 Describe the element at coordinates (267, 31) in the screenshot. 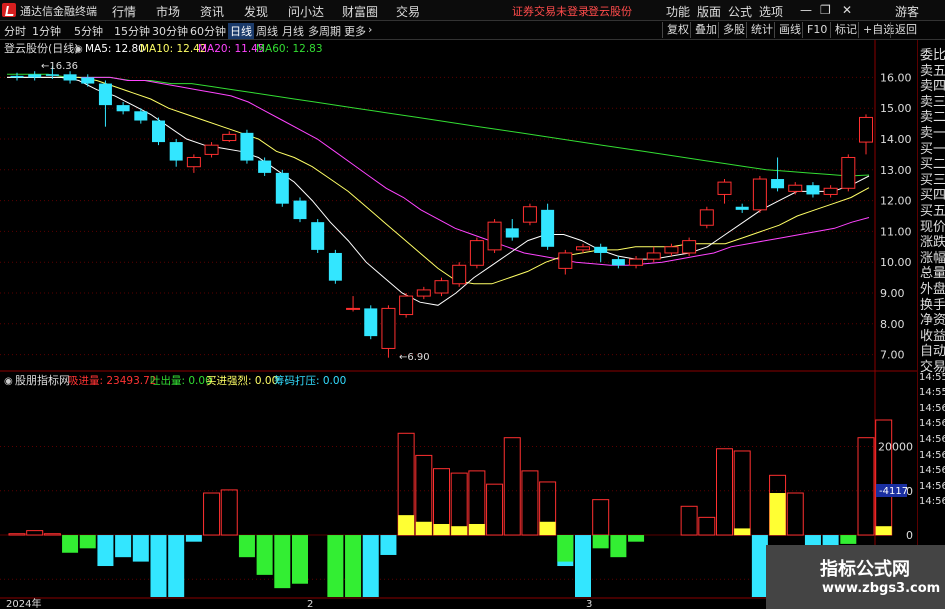

I see `period-tab-weekly: 周线` at that location.